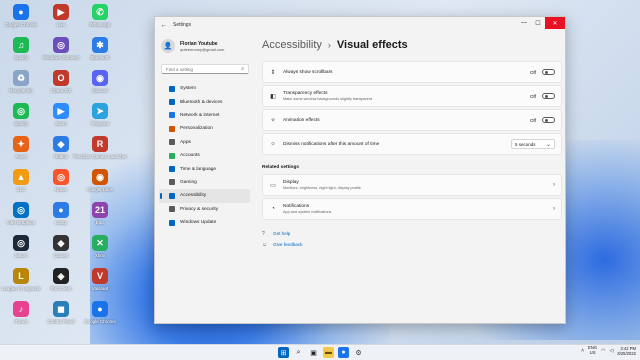 This screenshot has height=360, width=640. What do you see at coordinates (204, 142) in the screenshot?
I see `sidebar-item-apps: Apps` at bounding box center [204, 142].